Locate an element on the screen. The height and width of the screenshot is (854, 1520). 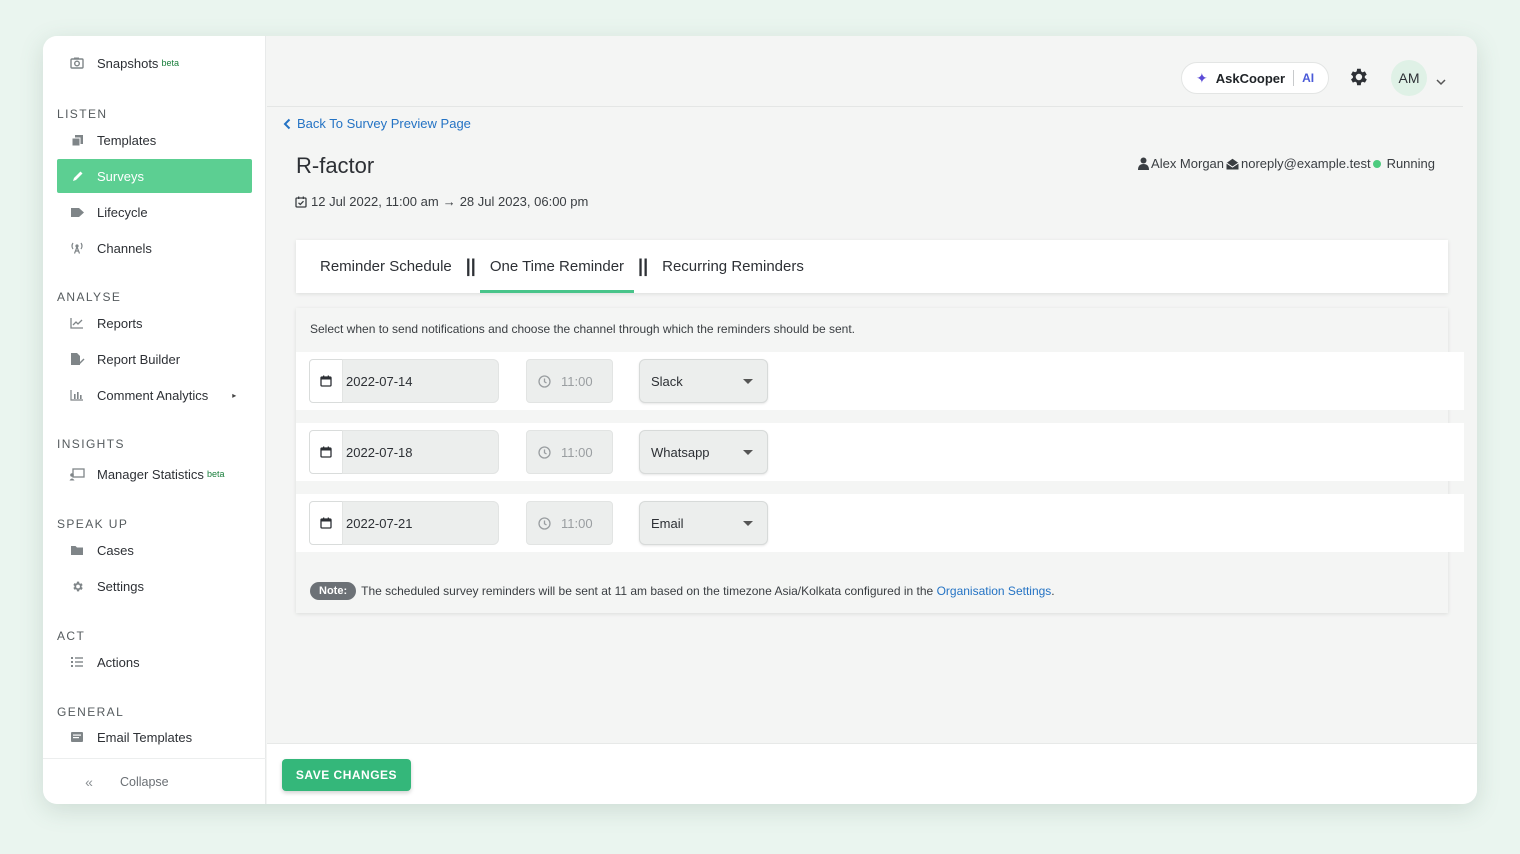
bar-chart-icon is located at coordinates (77, 395).